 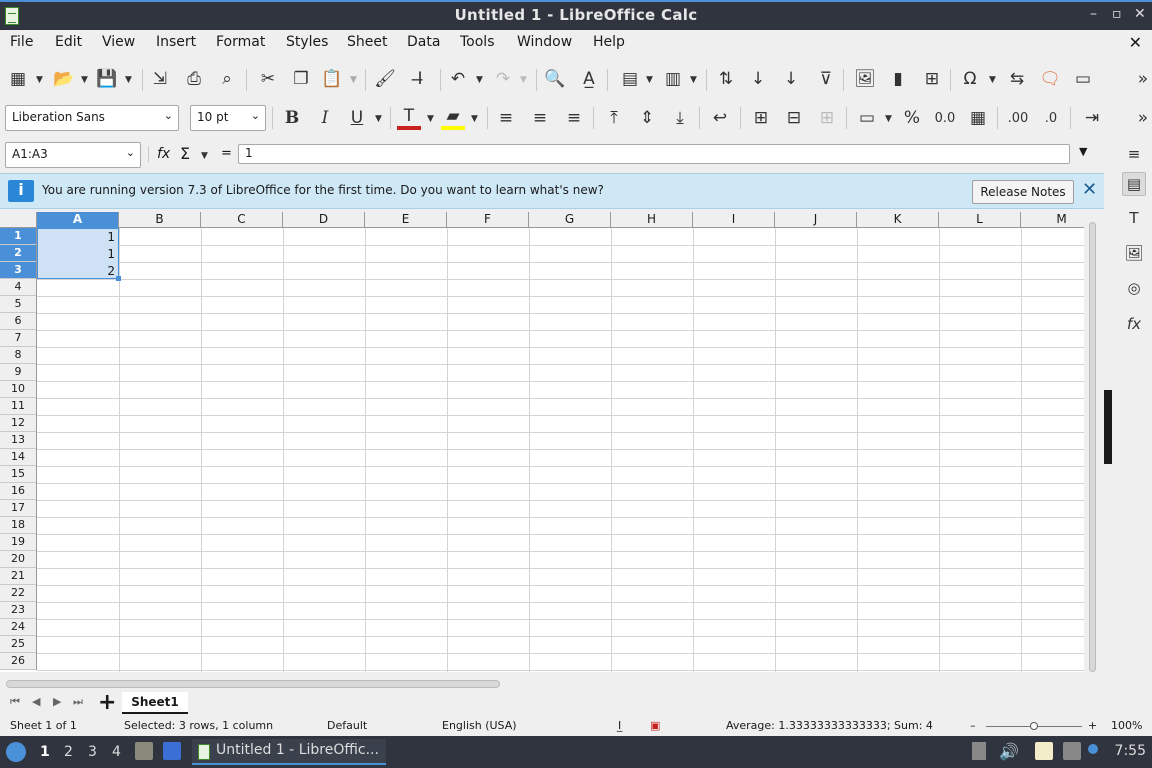 I want to click on underline-button: U, so click(x=357, y=118).